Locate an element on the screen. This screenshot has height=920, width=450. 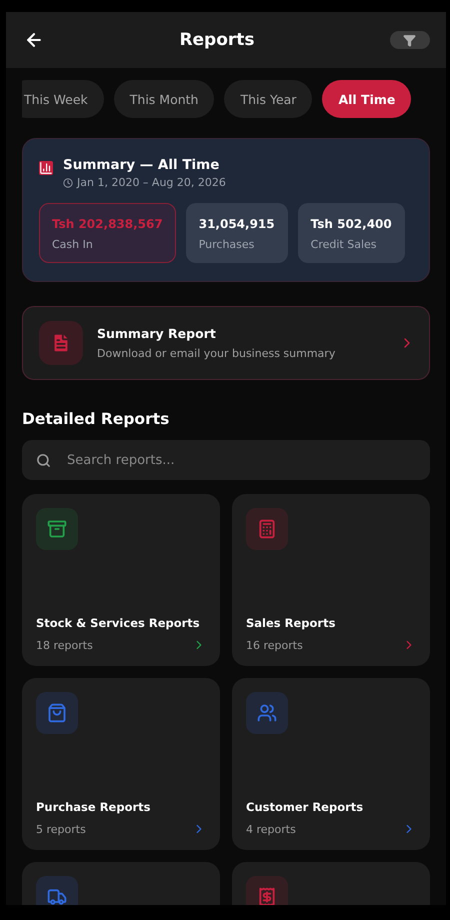
report-count: 16 reports is located at coordinates (274, 645).